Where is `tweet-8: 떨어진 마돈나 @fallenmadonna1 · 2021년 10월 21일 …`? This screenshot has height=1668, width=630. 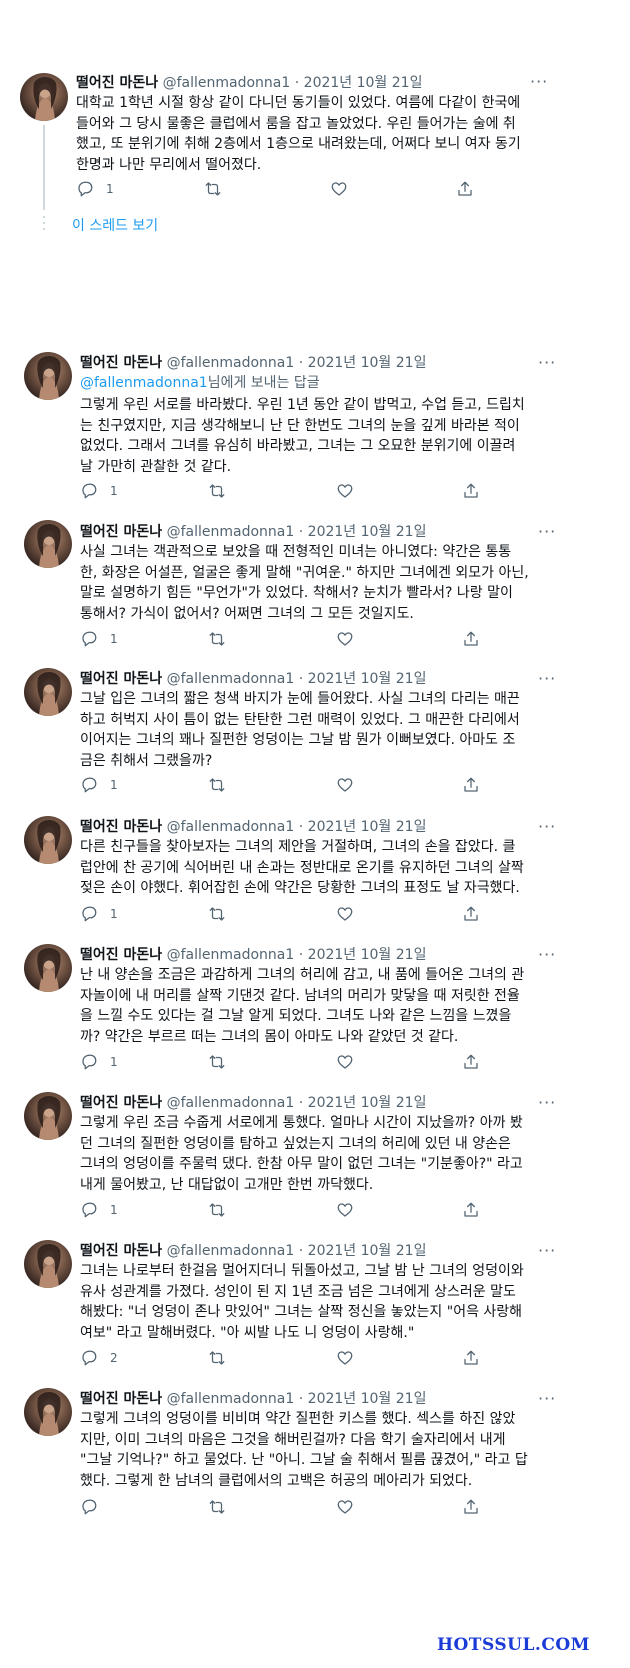 tweet-8: 떨어진 마돈나 @fallenmadonna1 · 2021년 10월 21일 … is located at coordinates (315, 1456).